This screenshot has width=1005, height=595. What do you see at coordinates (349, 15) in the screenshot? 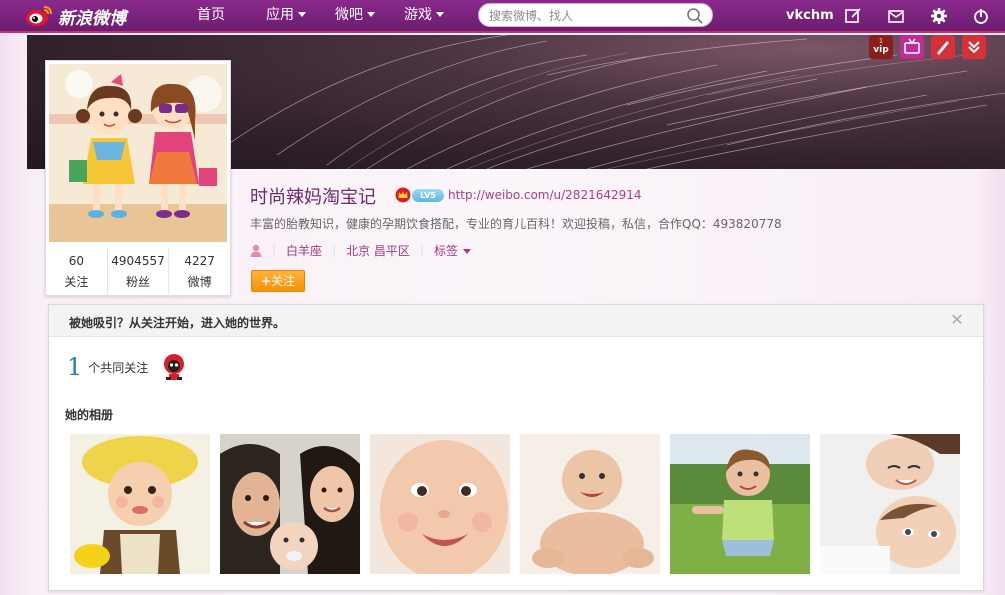
I see `nav-weiba-label: 微吧` at bounding box center [349, 15].